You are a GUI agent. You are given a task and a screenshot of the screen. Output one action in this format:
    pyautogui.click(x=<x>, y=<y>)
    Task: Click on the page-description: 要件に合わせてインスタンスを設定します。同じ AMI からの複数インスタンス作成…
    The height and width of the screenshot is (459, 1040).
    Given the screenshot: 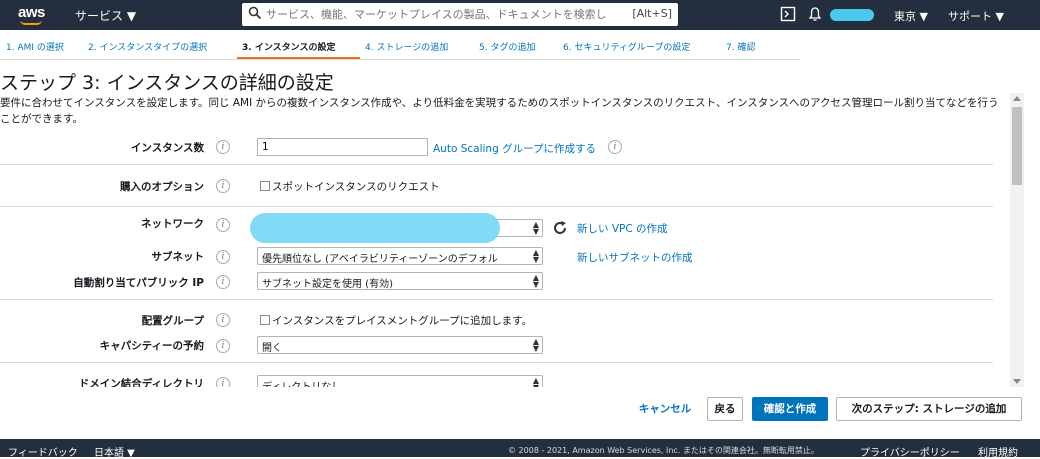 What is the action you would take?
    pyautogui.click(x=499, y=111)
    